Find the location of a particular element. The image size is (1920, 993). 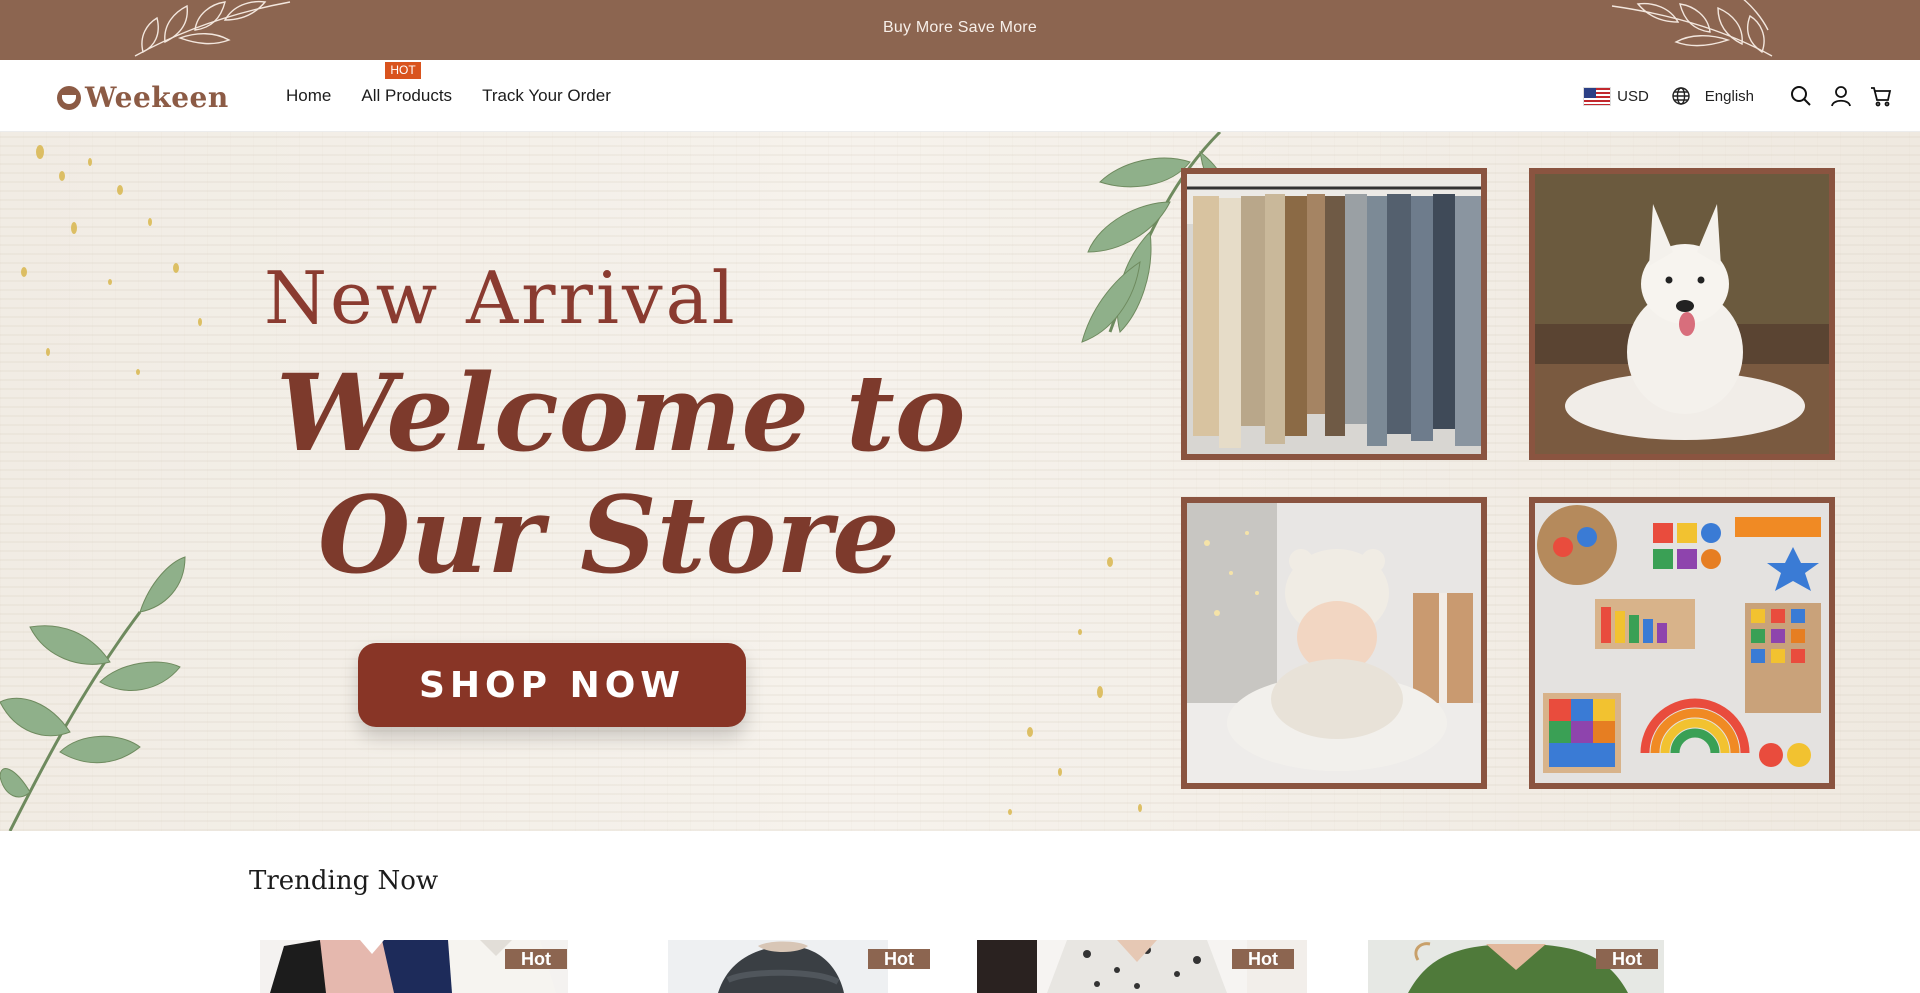

shop-now-button: SHOP NOW is located at coordinates (552, 685).